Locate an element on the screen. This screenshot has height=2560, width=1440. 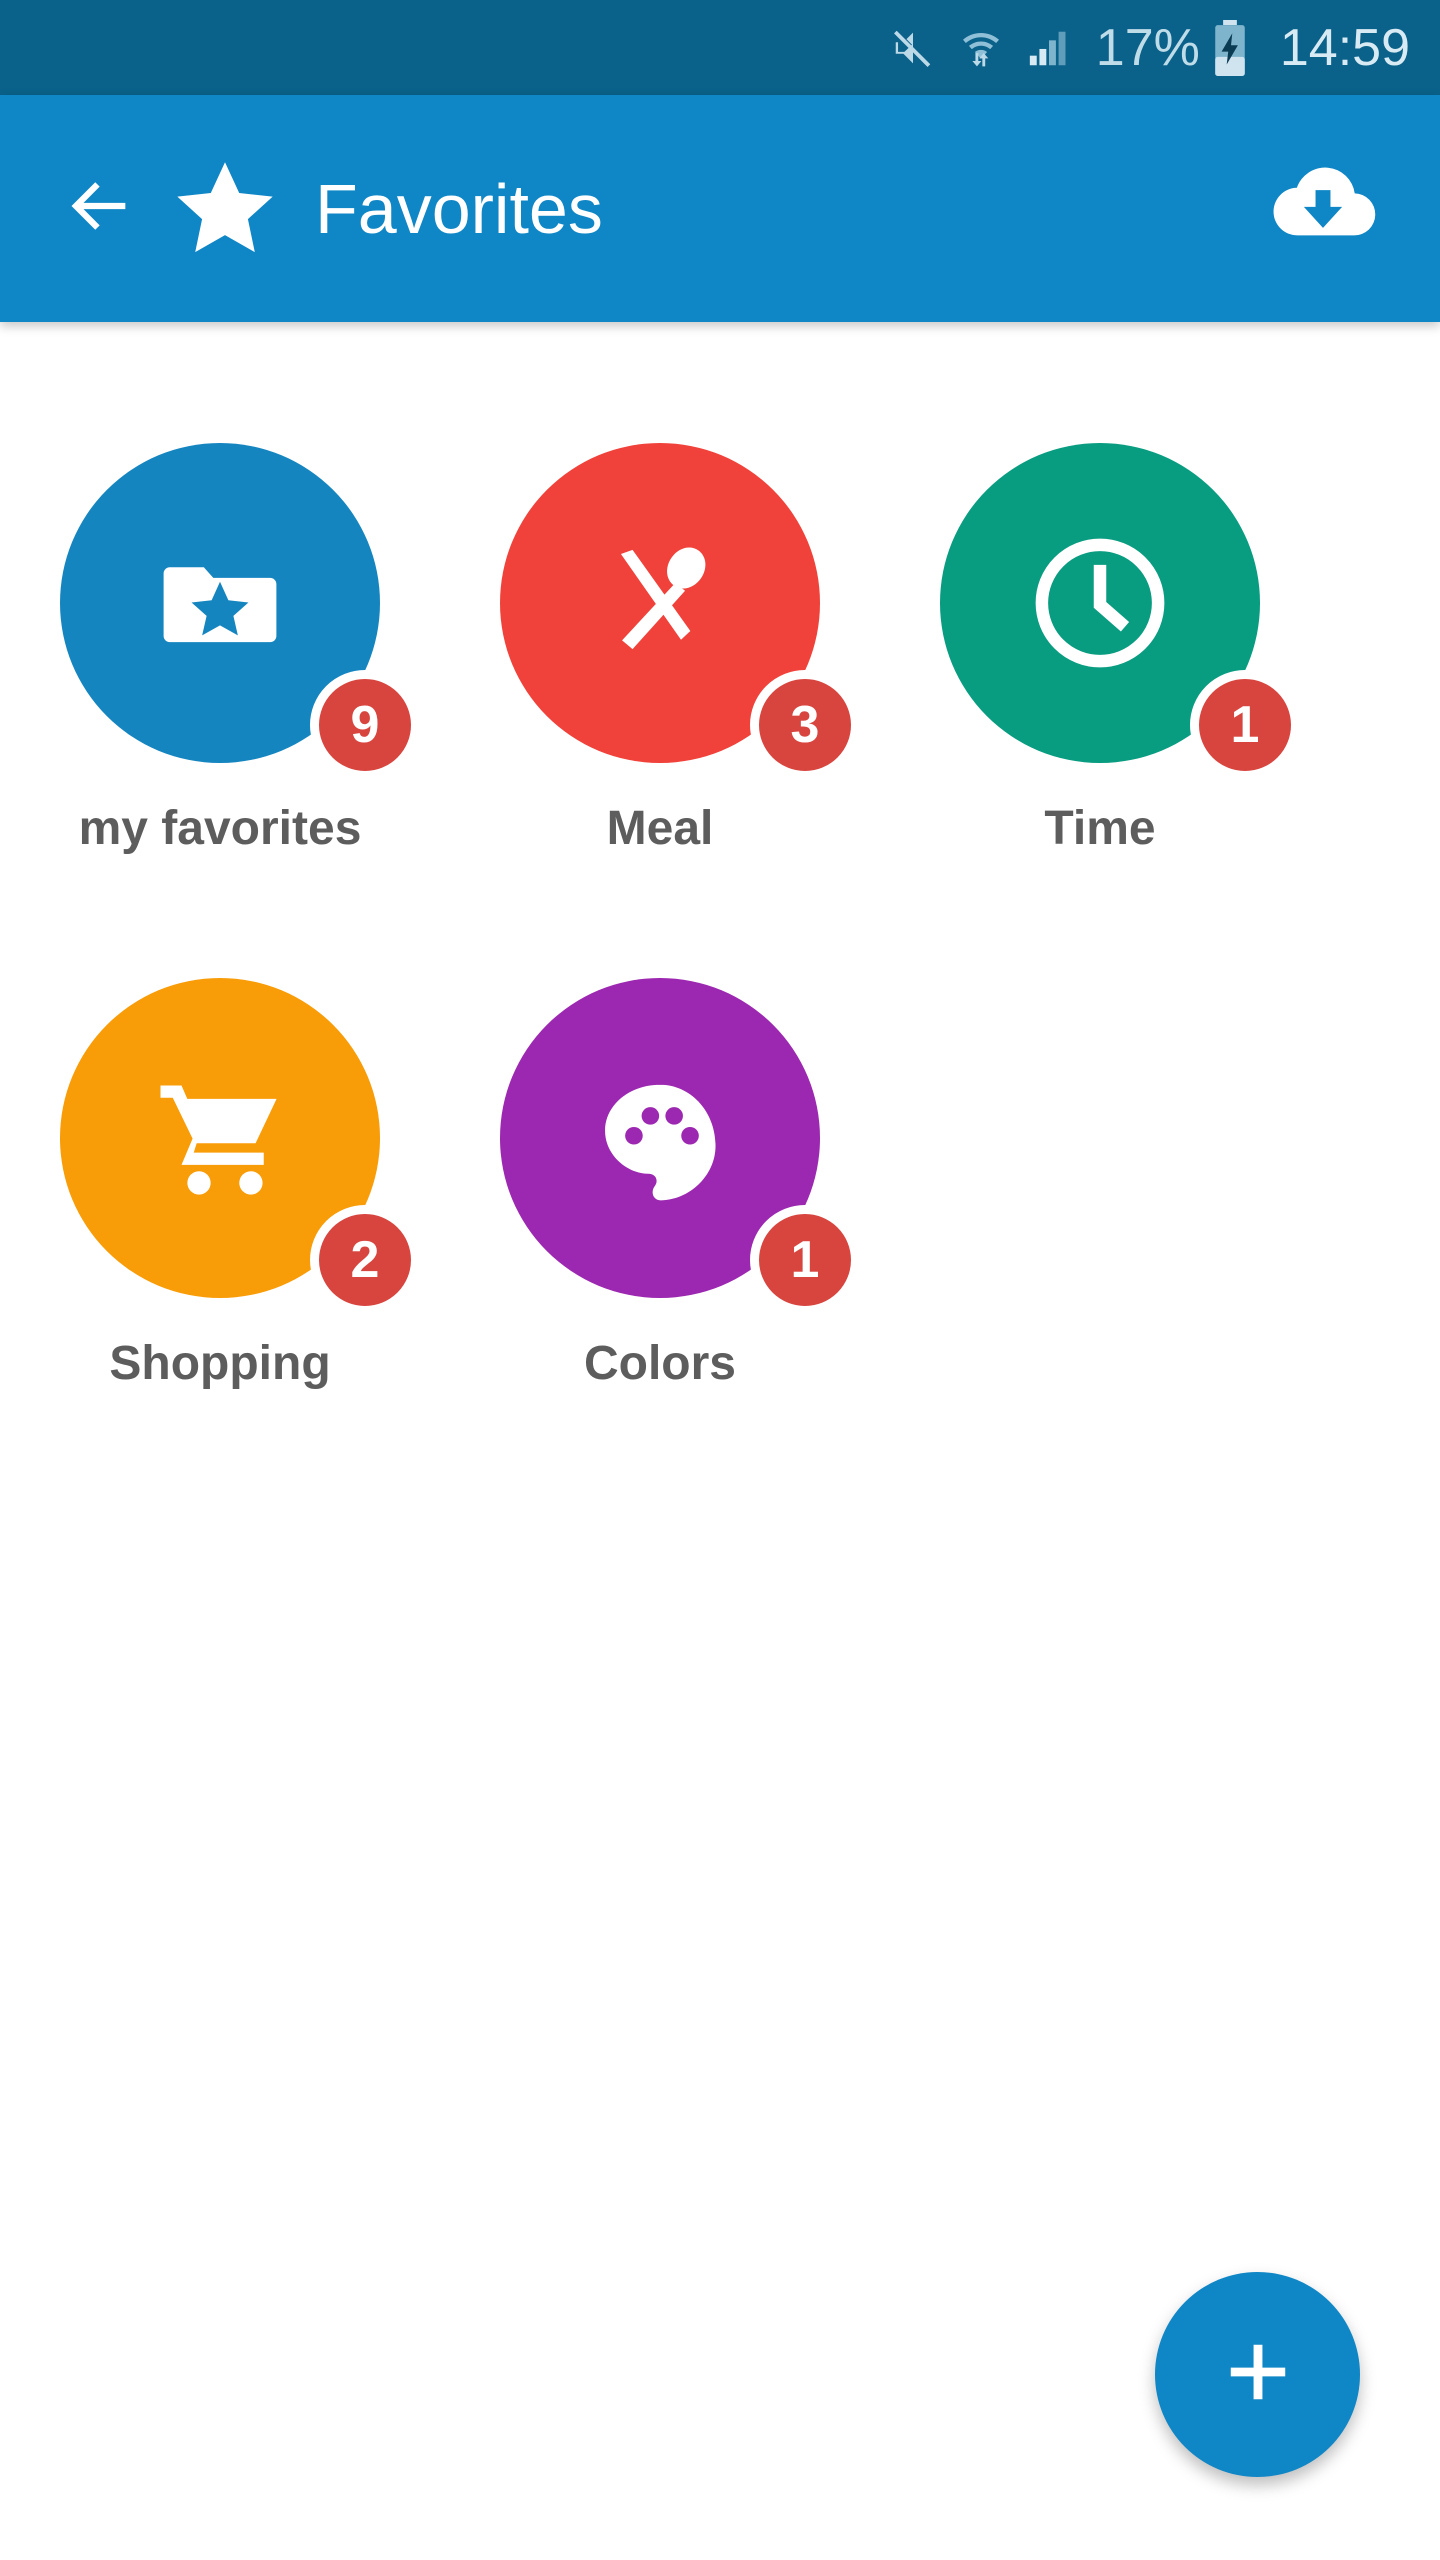
grid-tile-my-favorites: 9 my favorites is located at coordinates (220, 710).